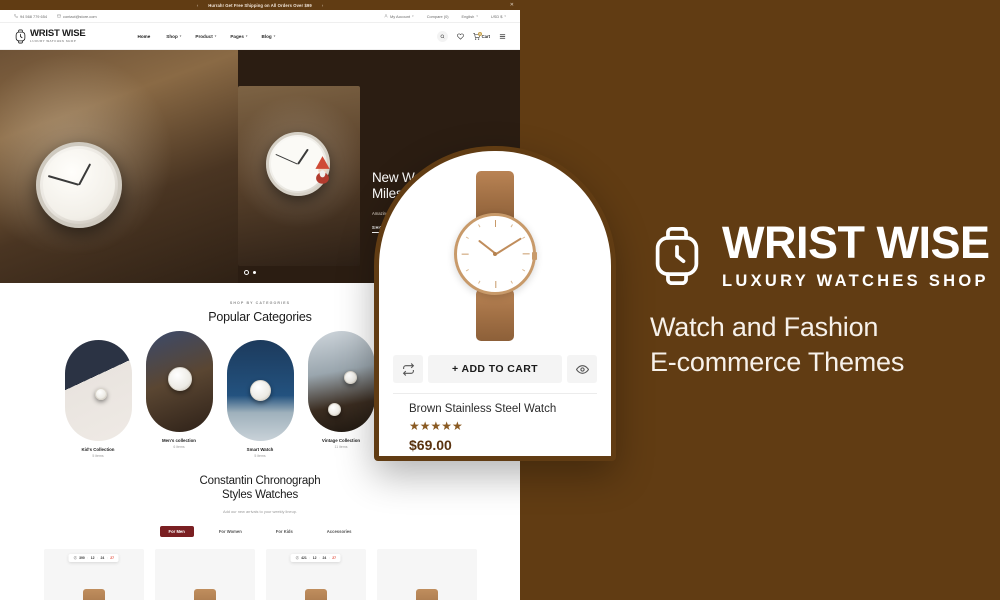 The height and width of the screenshot is (600, 1000). Describe the element at coordinates (502, 36) in the screenshot. I see `menu-icon` at that location.